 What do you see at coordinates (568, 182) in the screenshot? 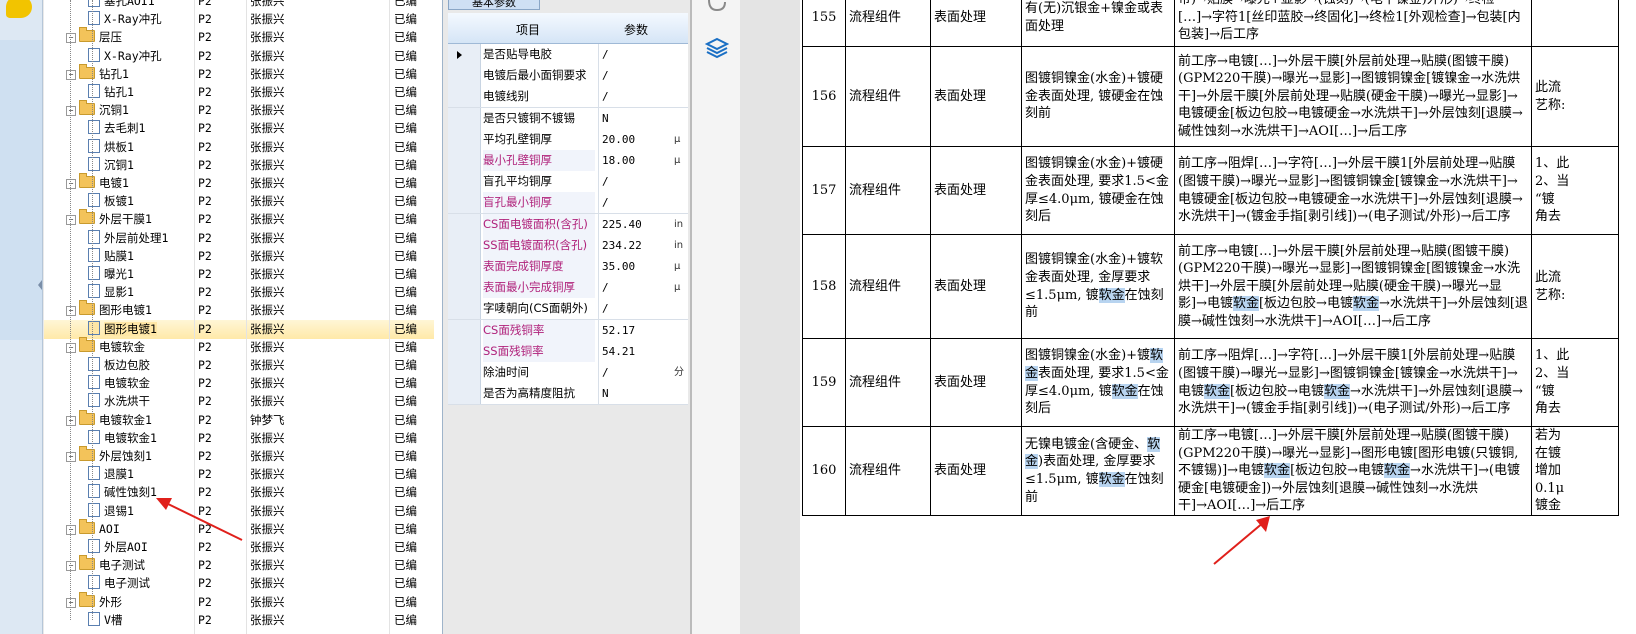
I see `property-row: 盲孔平均铜厚 /` at bounding box center [568, 182].